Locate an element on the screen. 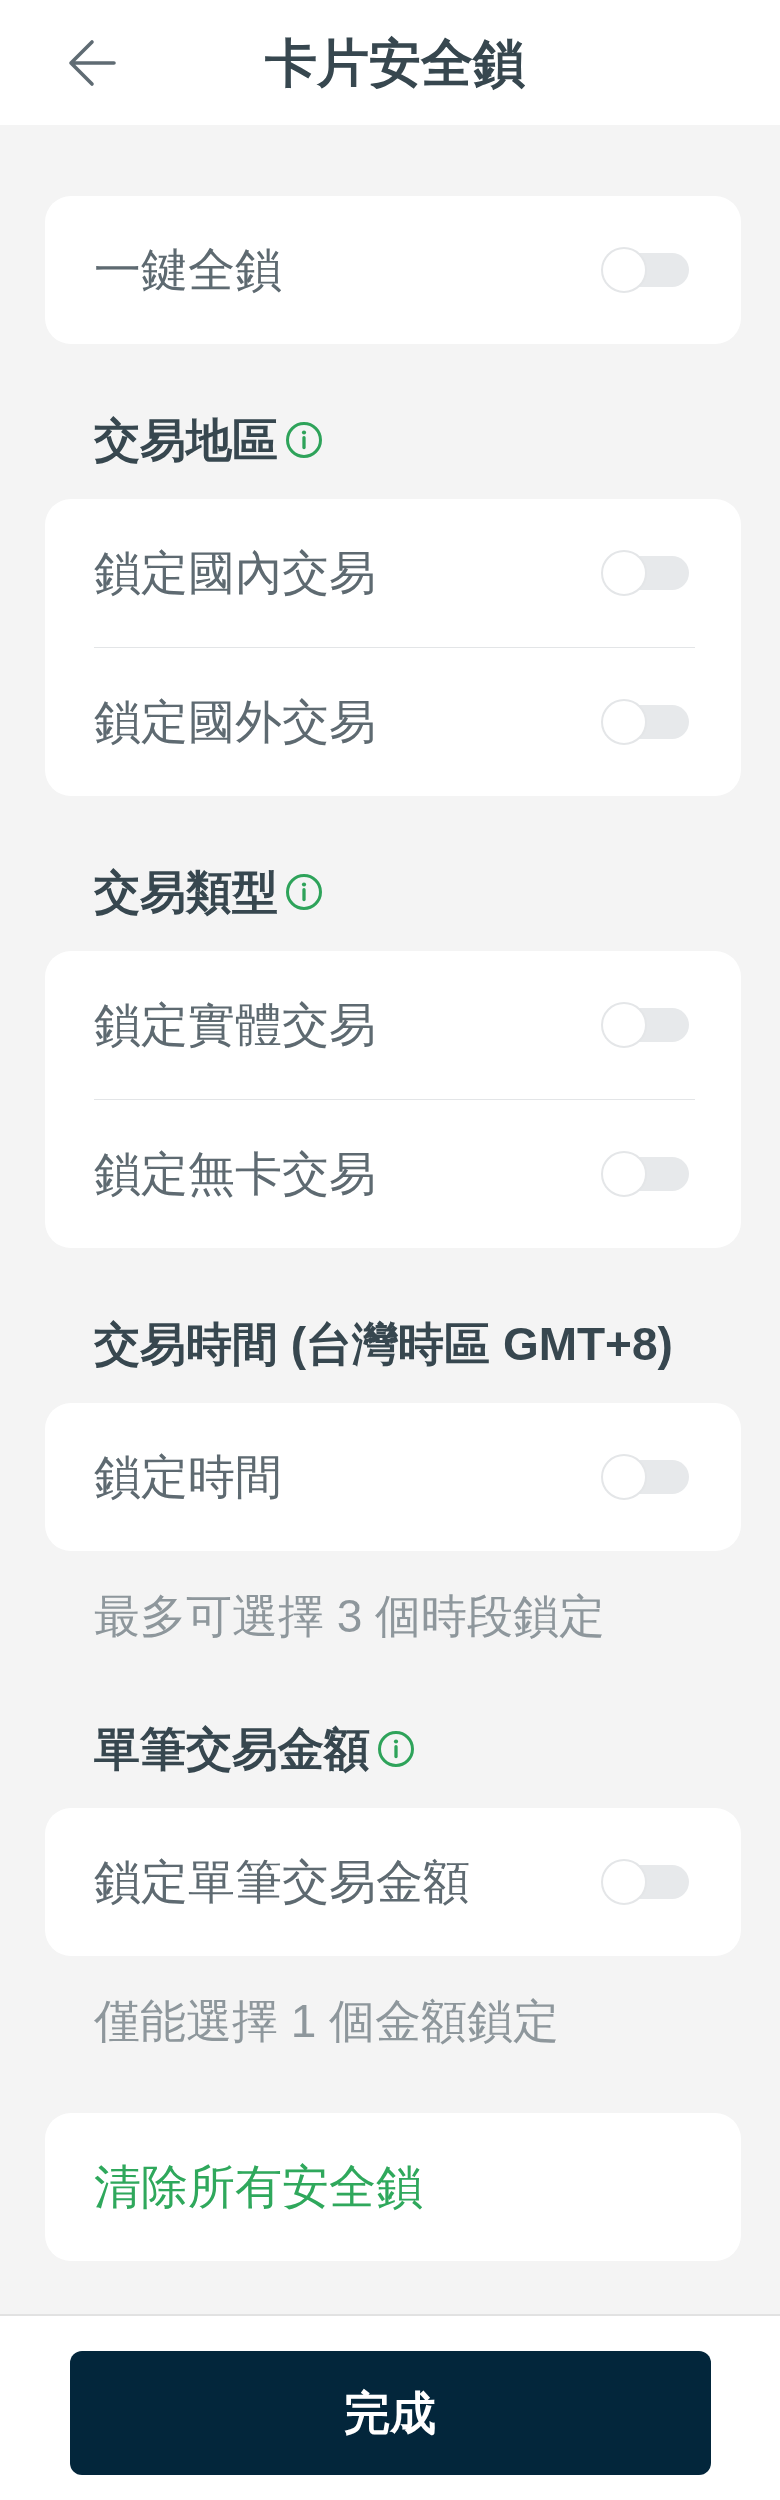 This screenshot has height=2500, width=780. section-heading: 交易類型 is located at coordinates (186, 892).